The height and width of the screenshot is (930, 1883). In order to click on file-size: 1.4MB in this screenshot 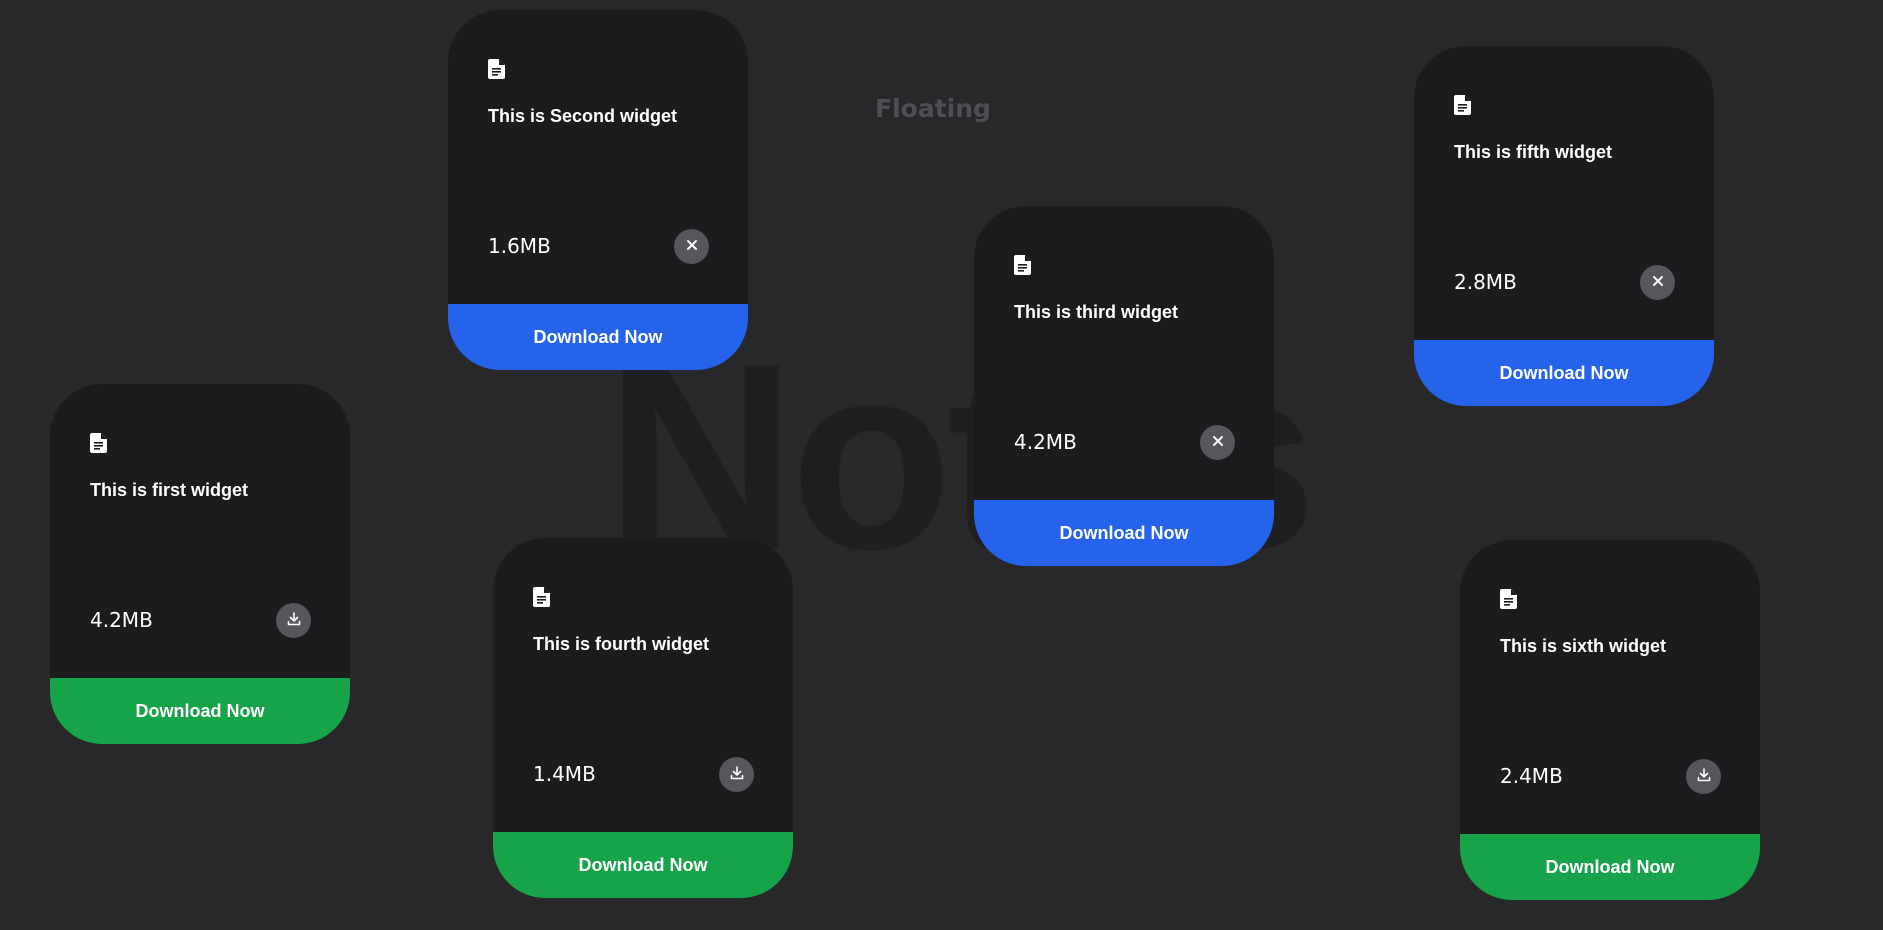, I will do `click(564, 774)`.